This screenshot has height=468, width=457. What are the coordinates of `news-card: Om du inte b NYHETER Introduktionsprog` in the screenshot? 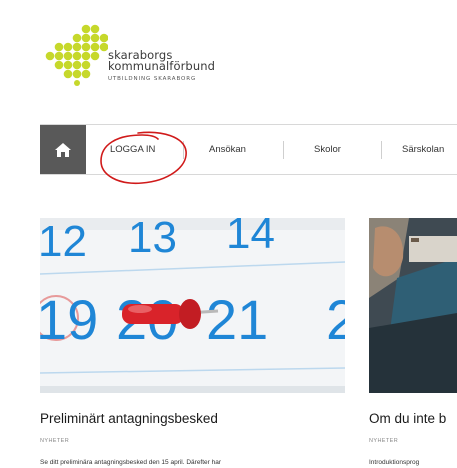 It's located at (413, 343).